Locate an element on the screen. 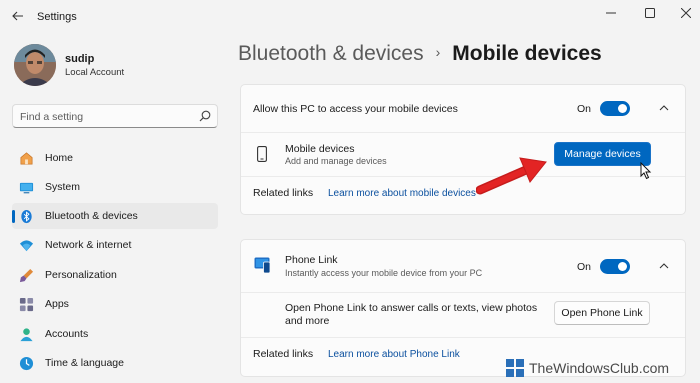  avatar is located at coordinates (35, 65).